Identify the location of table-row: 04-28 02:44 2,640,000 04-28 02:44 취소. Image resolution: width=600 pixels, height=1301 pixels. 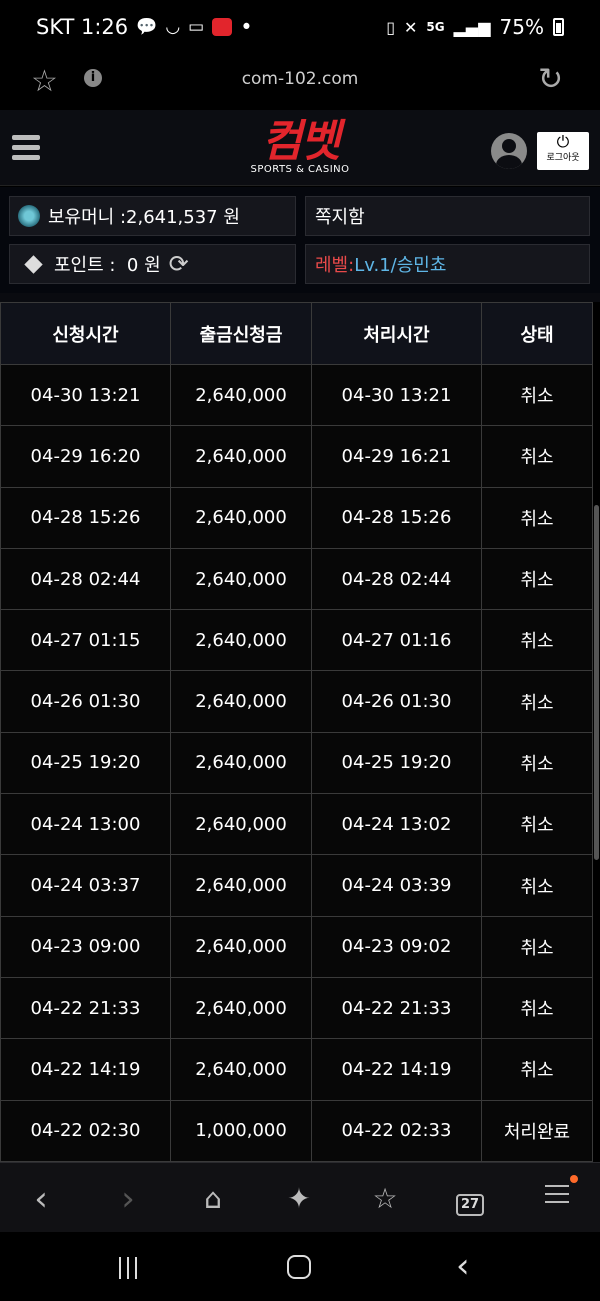
(296, 579).